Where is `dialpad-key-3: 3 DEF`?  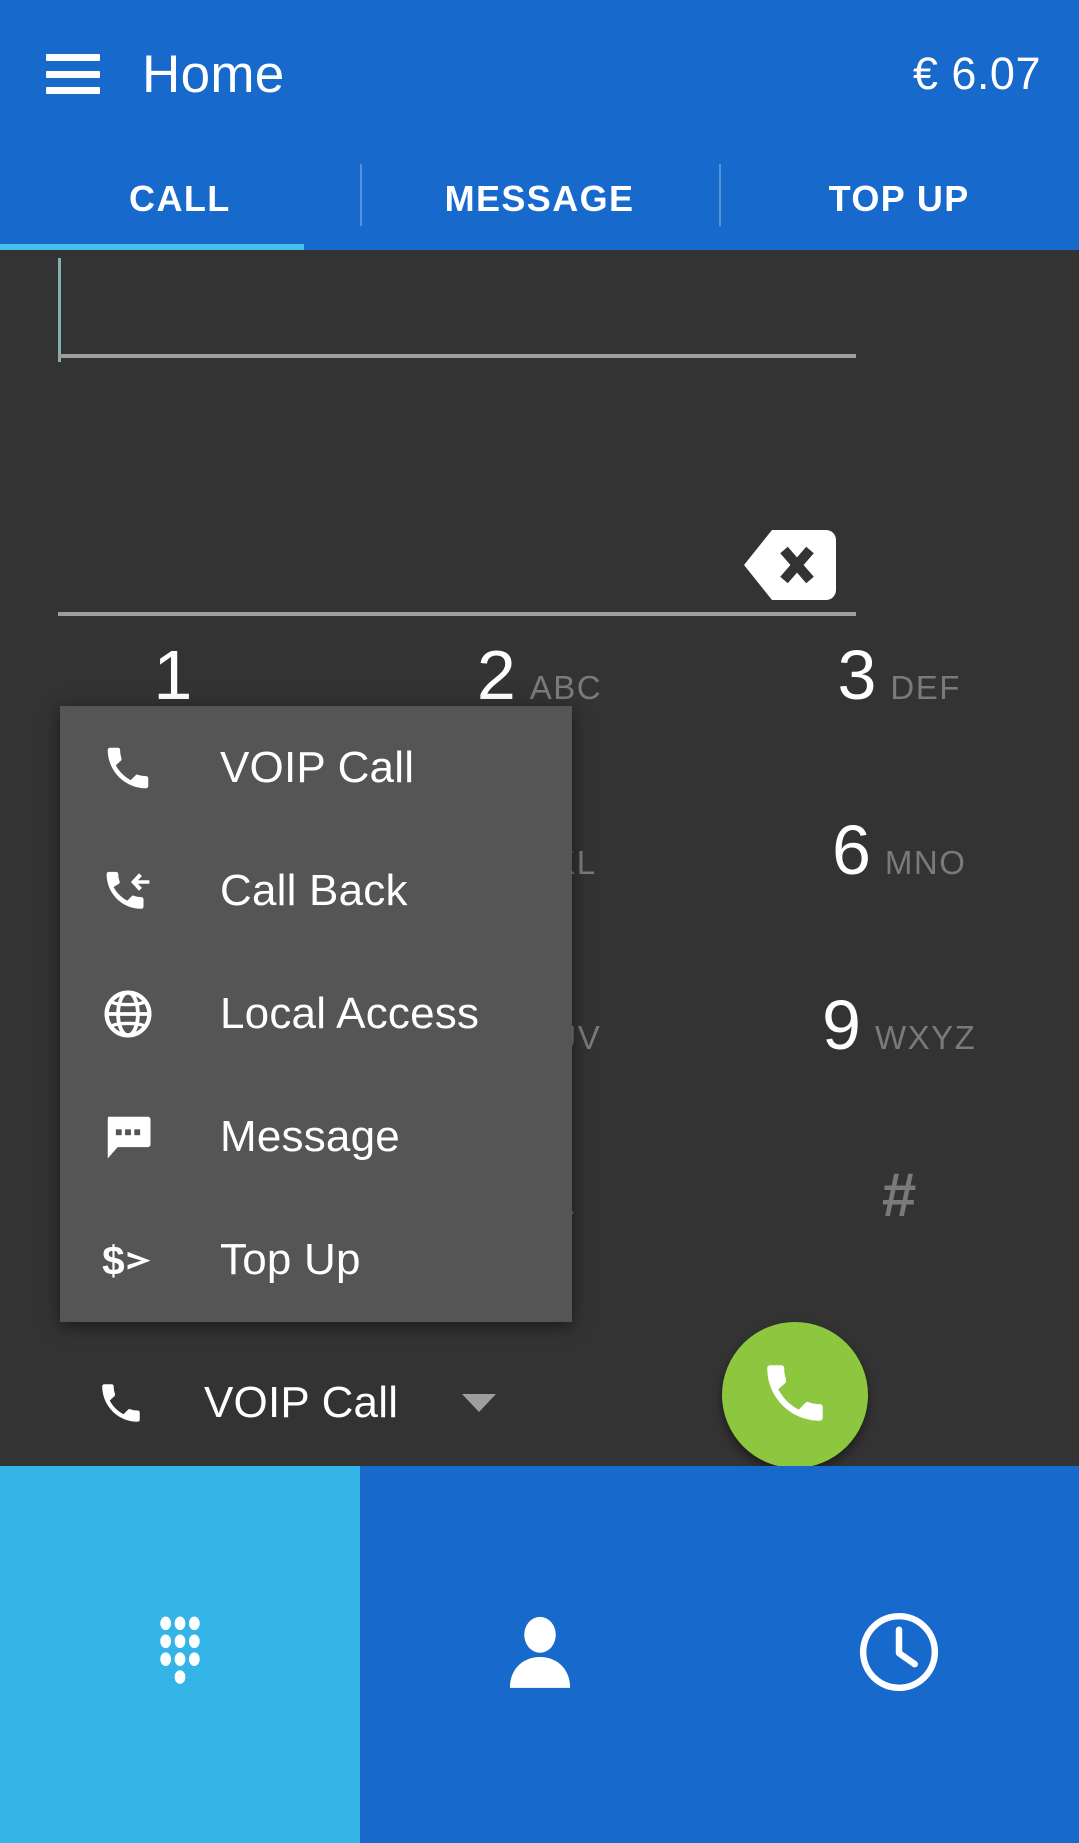
dialpad-key-3: 3 DEF is located at coordinates (899, 727).